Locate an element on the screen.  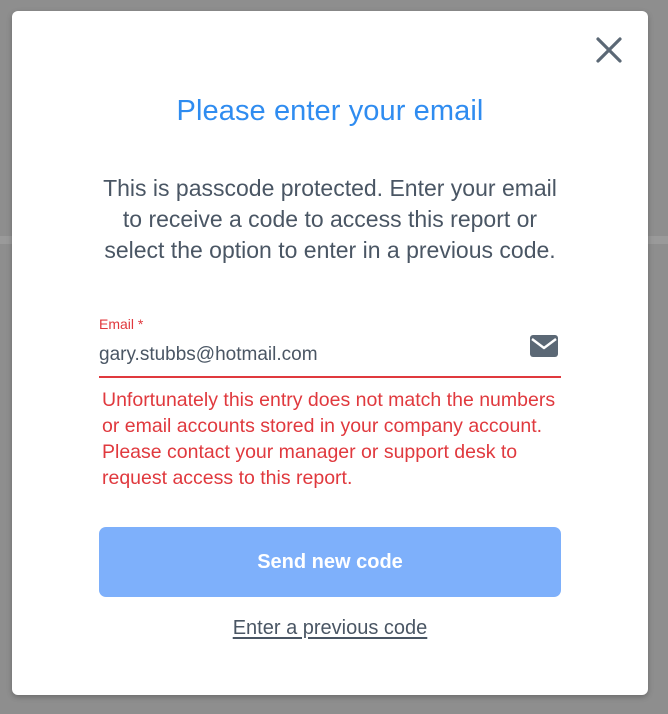
close-icon is located at coordinates (609, 50).